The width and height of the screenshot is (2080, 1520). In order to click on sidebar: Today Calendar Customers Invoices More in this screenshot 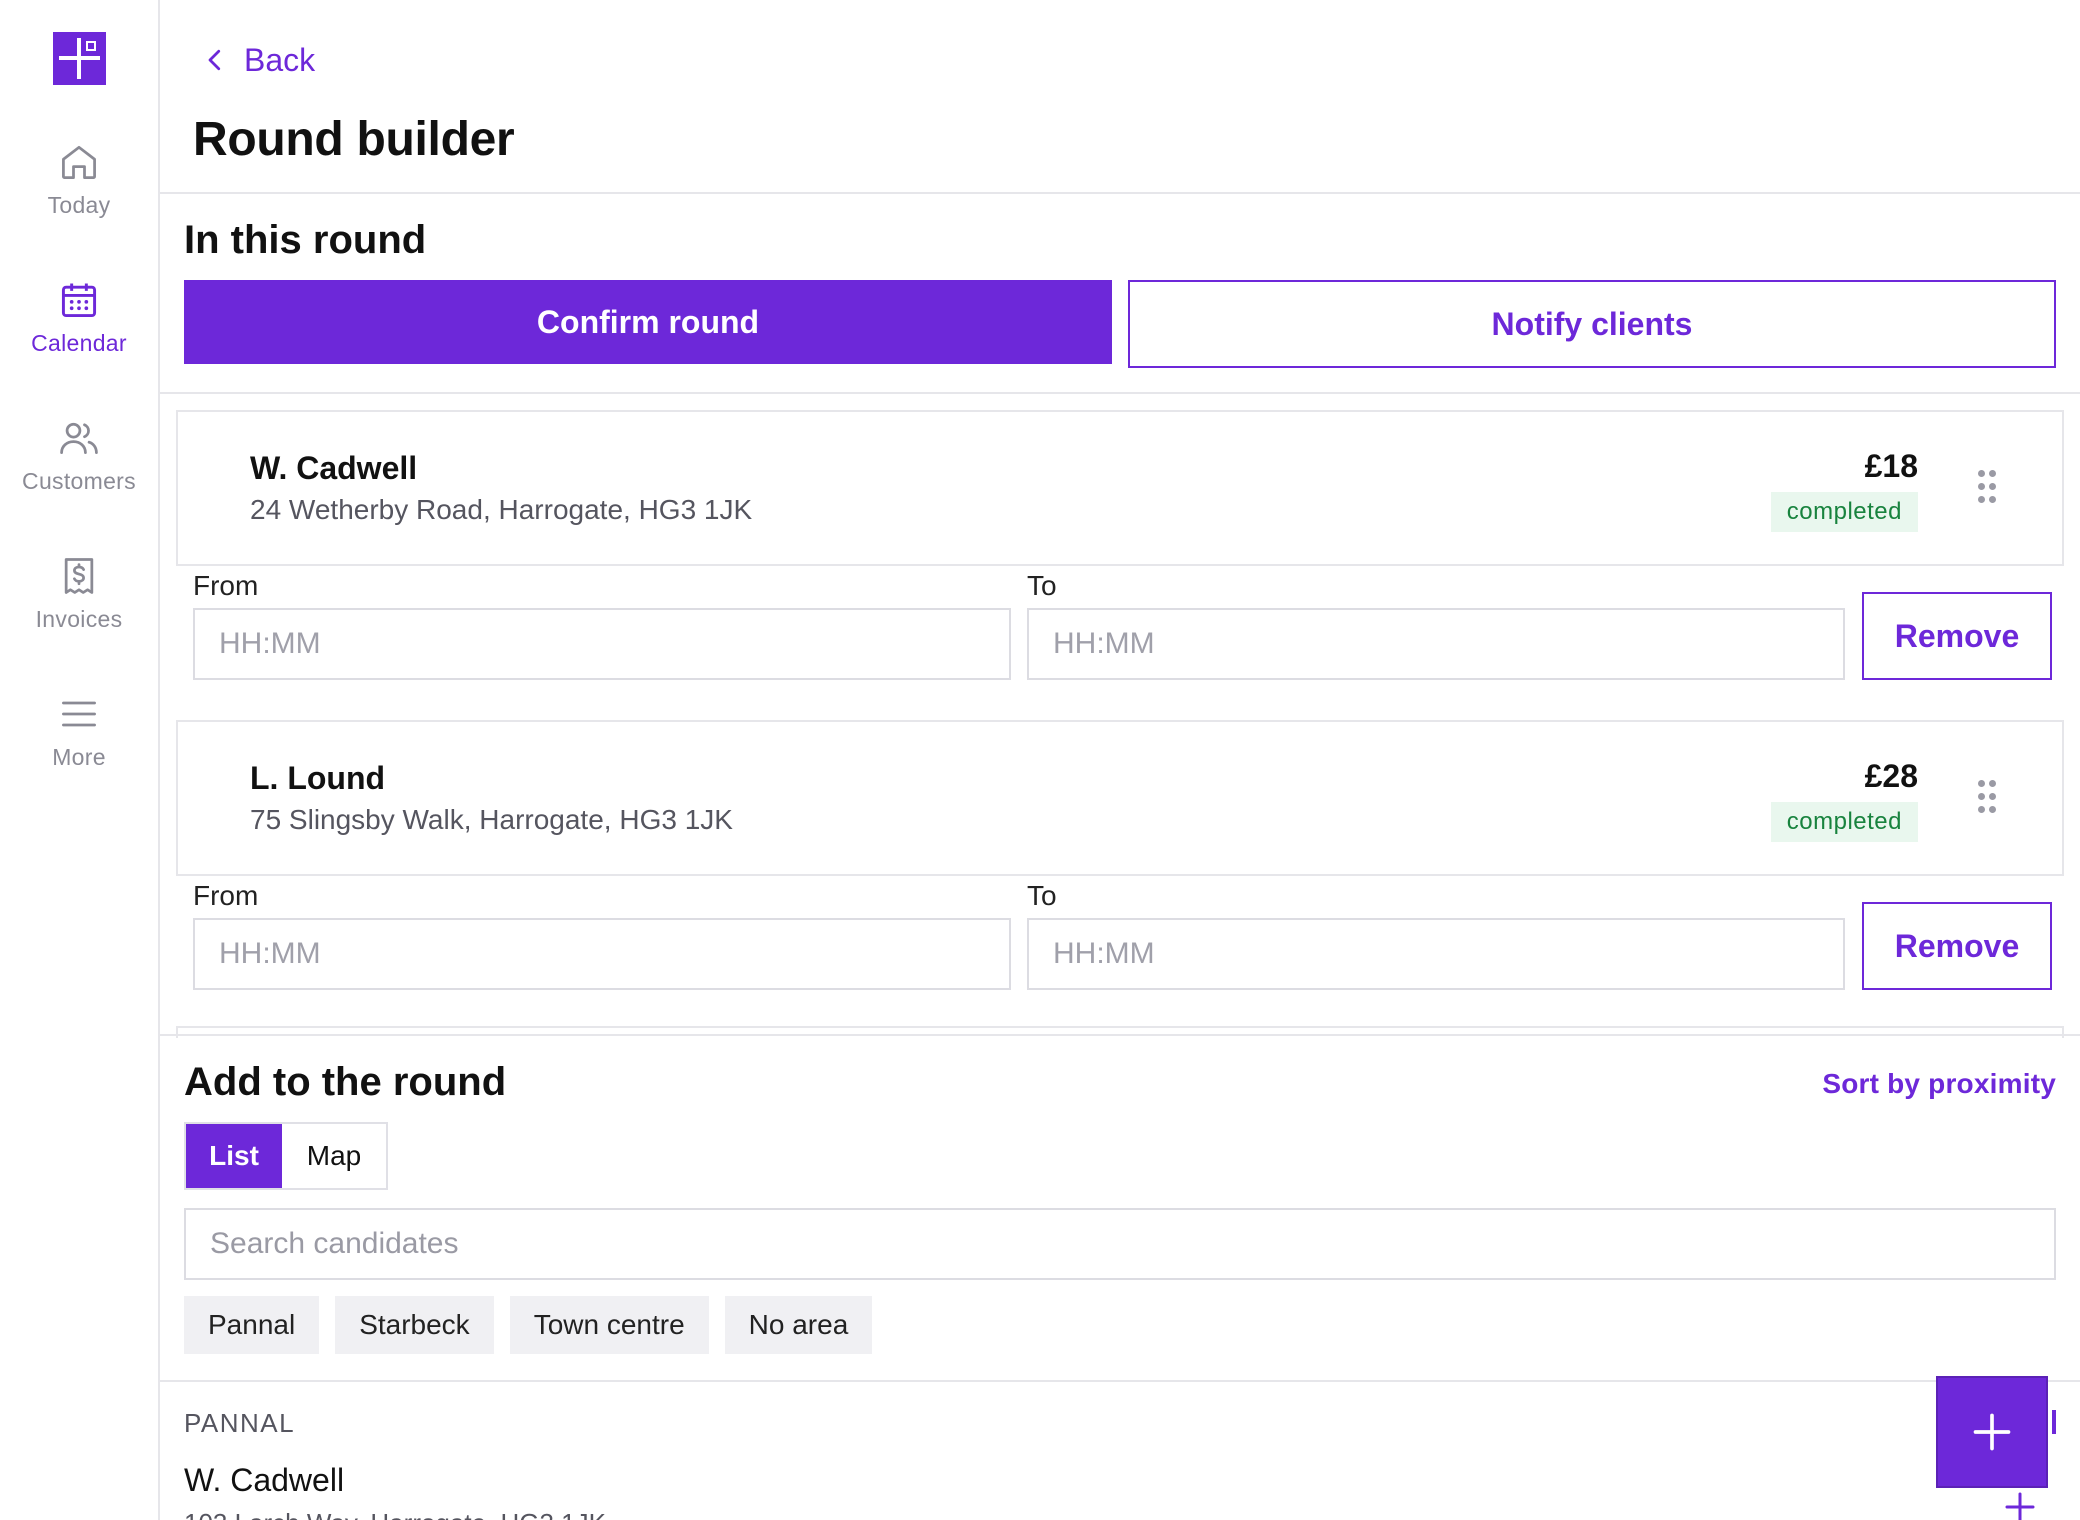, I will do `click(80, 760)`.